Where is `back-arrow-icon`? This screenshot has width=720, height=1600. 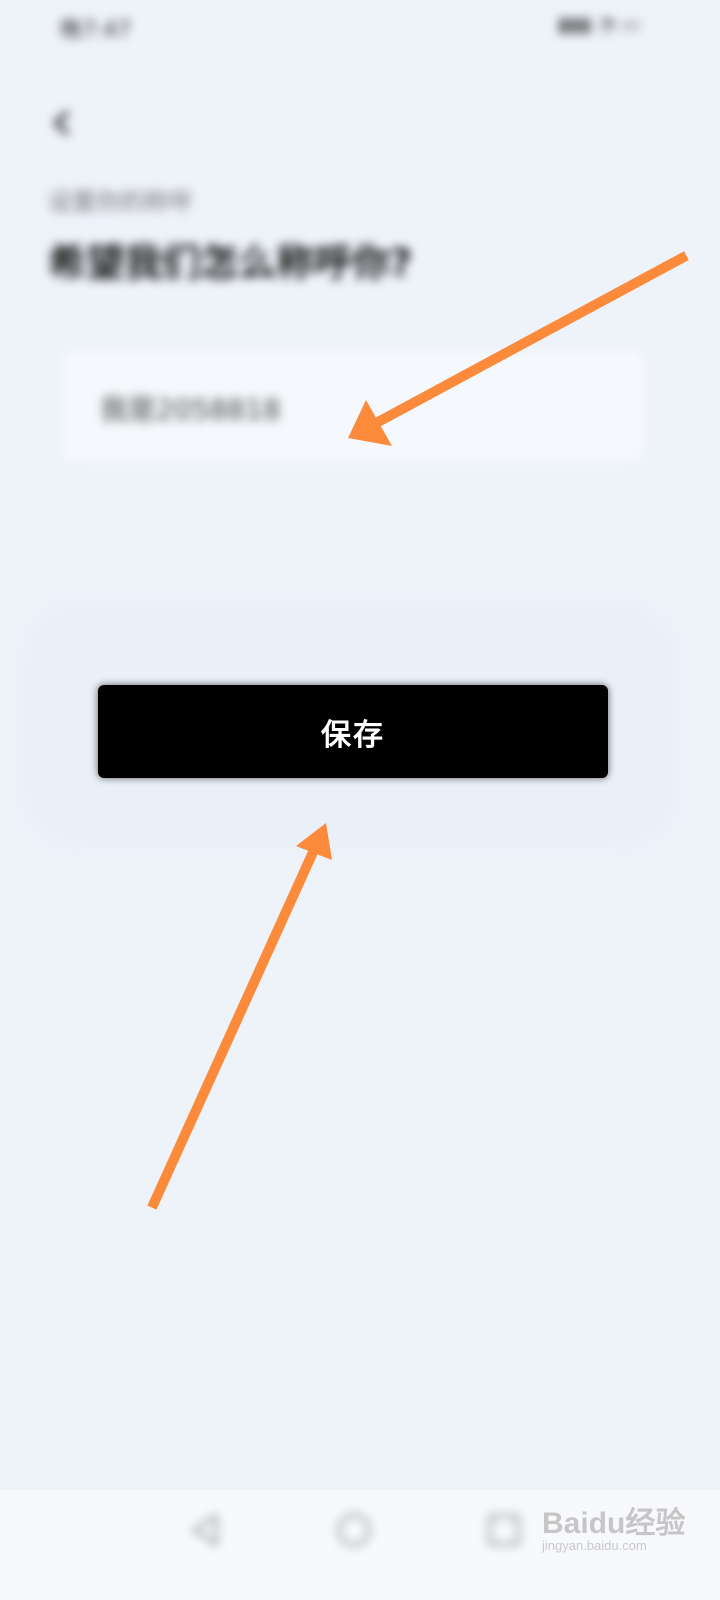 back-arrow-icon is located at coordinates (63, 123).